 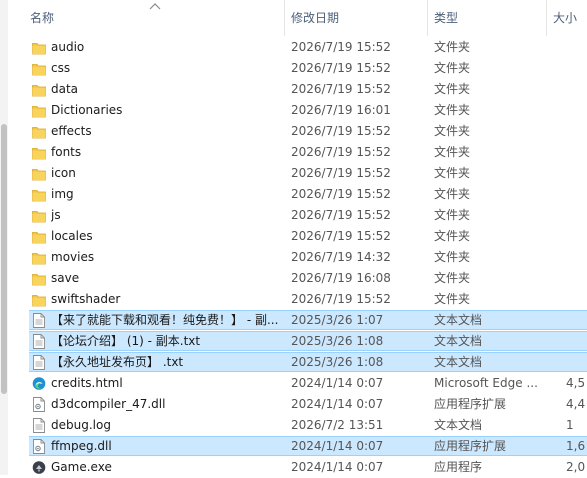 What do you see at coordinates (337, 425) in the screenshot?
I see `file-date-modified: 2026/7/2 13:51` at bounding box center [337, 425].